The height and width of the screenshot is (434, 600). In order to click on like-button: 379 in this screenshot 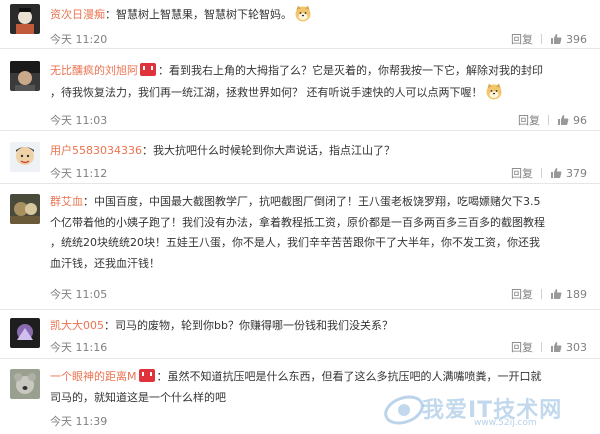, I will do `click(568, 173)`.